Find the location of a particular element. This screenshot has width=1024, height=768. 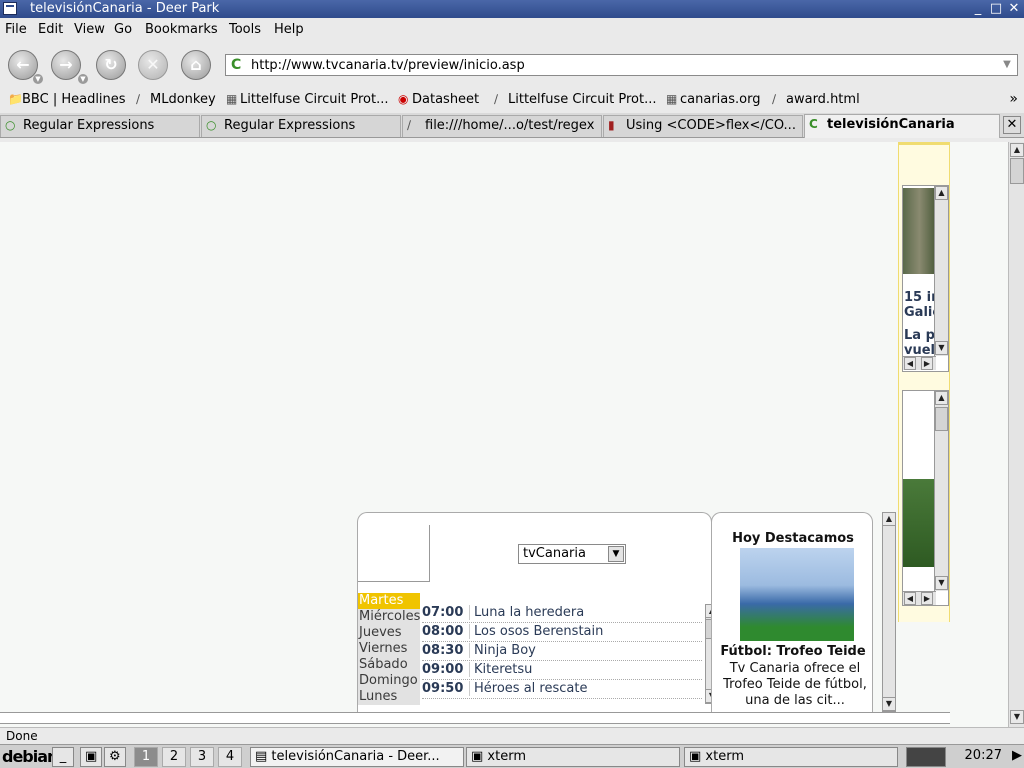

debian-logo: debian is located at coordinates (30, 756).